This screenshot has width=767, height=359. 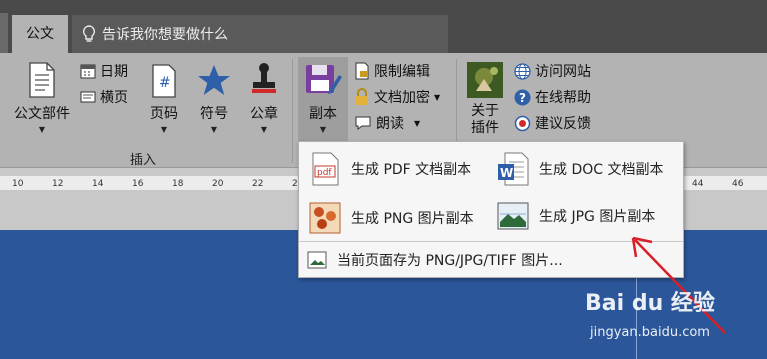 I want to click on floppy-pen-icon, so click(x=324, y=79).